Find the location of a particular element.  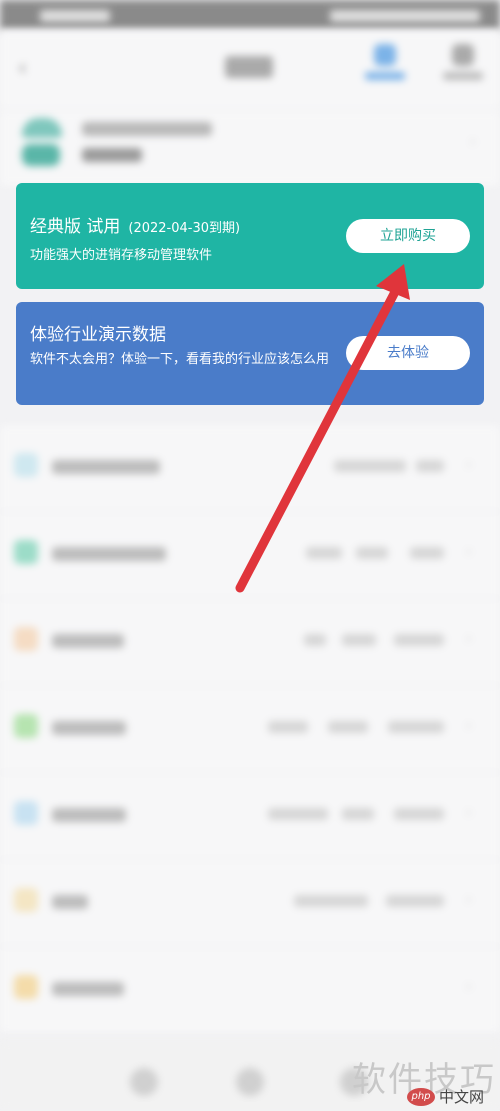

watermark-site: php 中文网 is located at coordinates (451, 1097).